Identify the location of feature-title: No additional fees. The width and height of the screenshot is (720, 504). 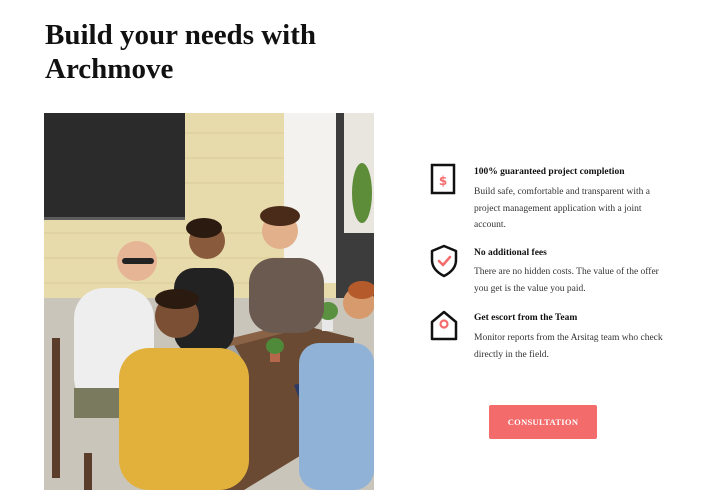
(510, 253).